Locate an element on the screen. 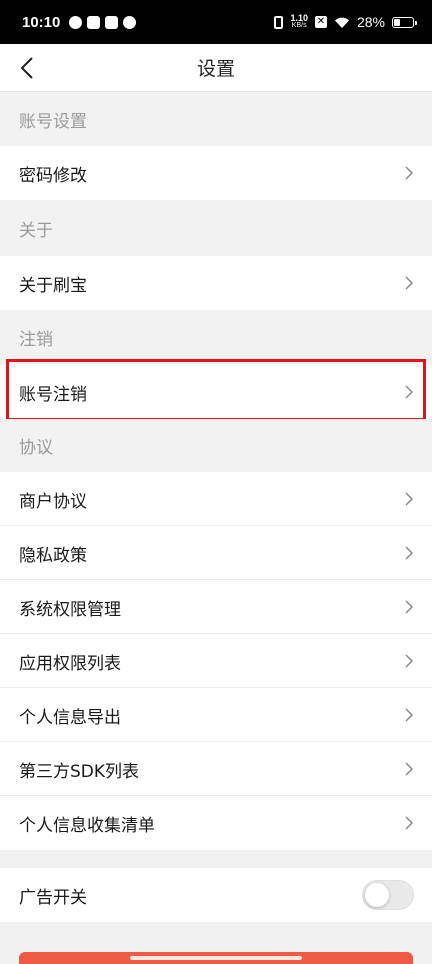 This screenshot has width=432, height=964. status-time: 10:10 is located at coordinates (41, 22).